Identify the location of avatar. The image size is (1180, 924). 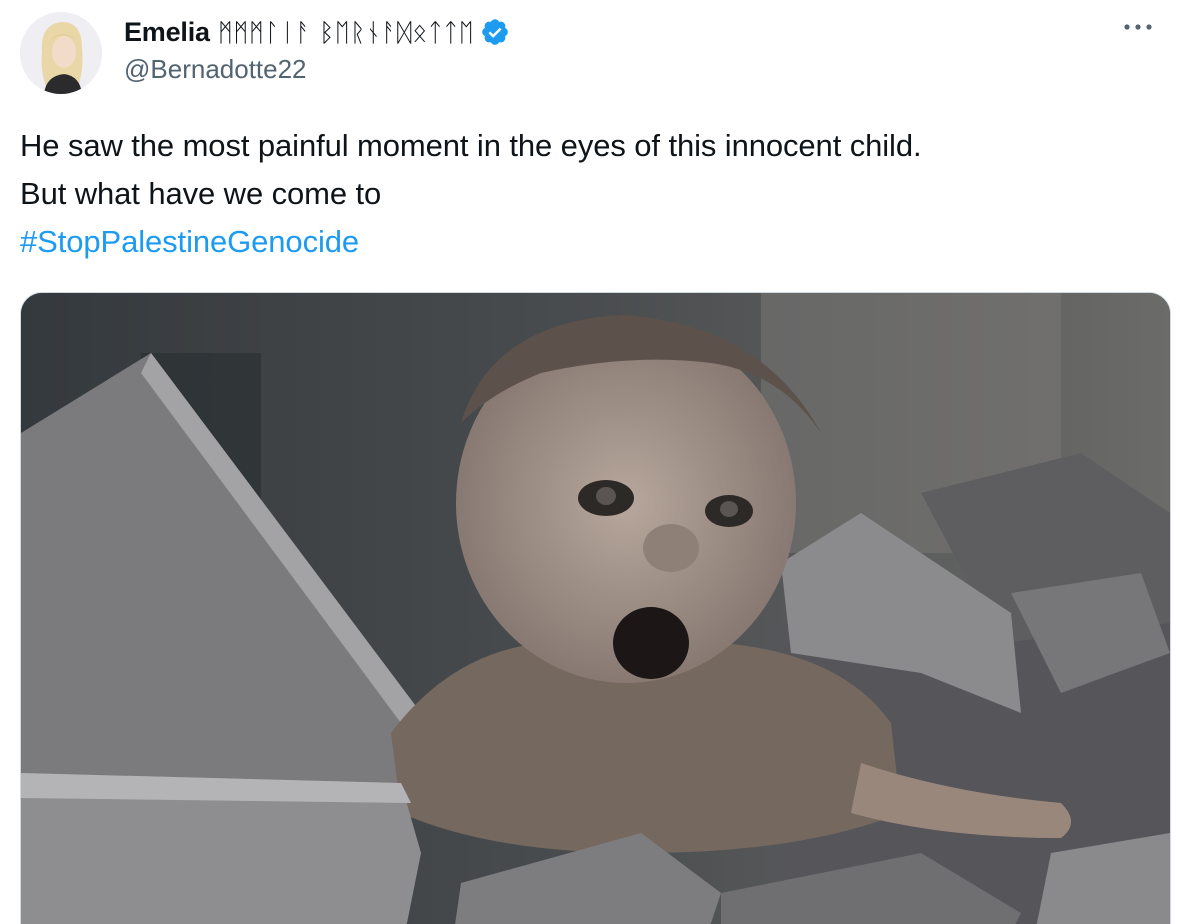
(61, 53).